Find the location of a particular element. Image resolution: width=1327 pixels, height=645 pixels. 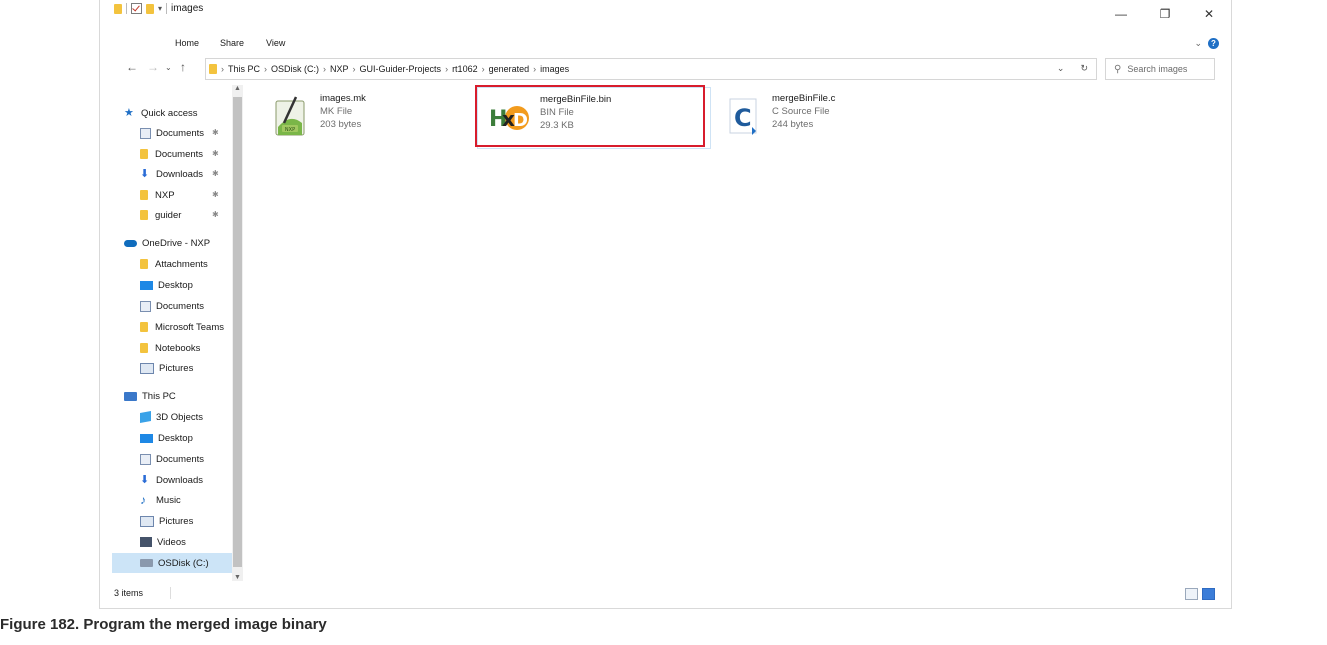

sidebar-item-videos: Videos is located at coordinates (186, 542).